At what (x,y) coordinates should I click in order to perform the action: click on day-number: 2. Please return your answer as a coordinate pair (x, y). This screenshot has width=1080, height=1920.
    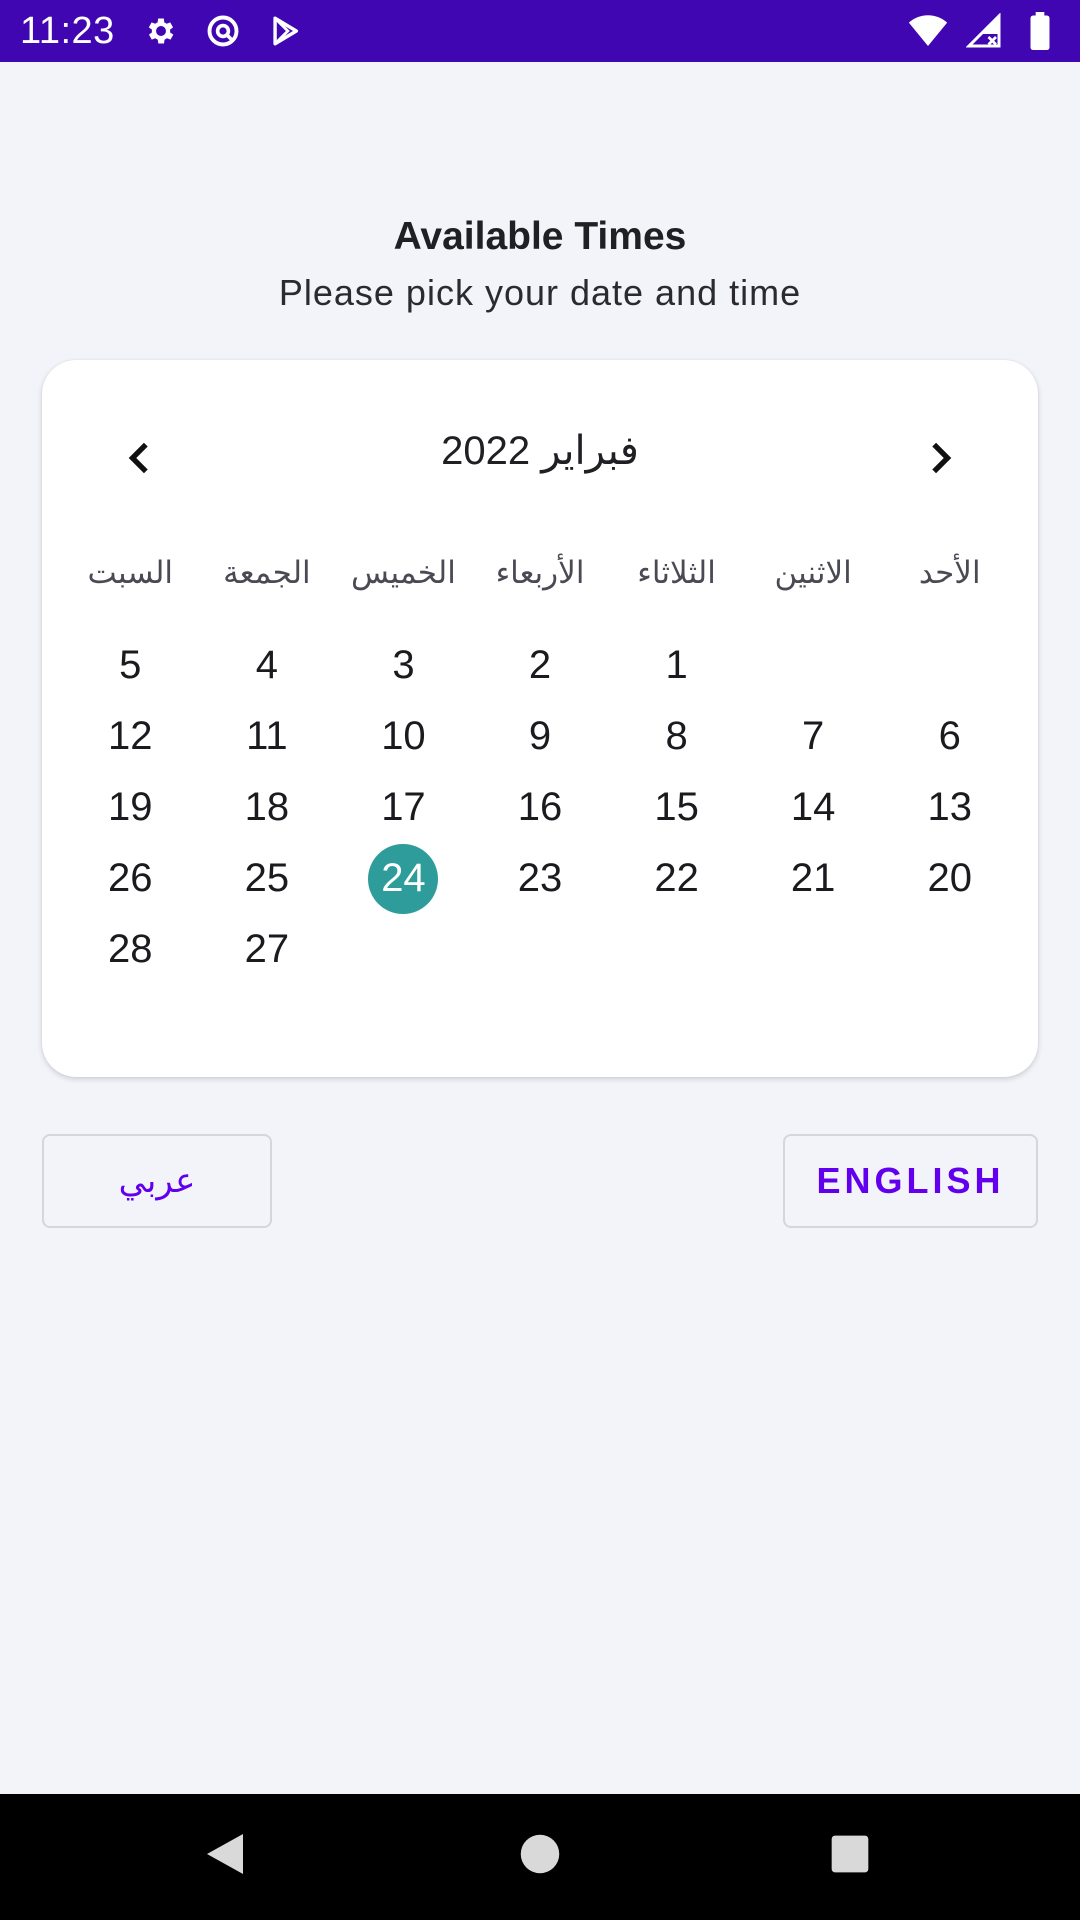
    Looking at the image, I should click on (540, 665).